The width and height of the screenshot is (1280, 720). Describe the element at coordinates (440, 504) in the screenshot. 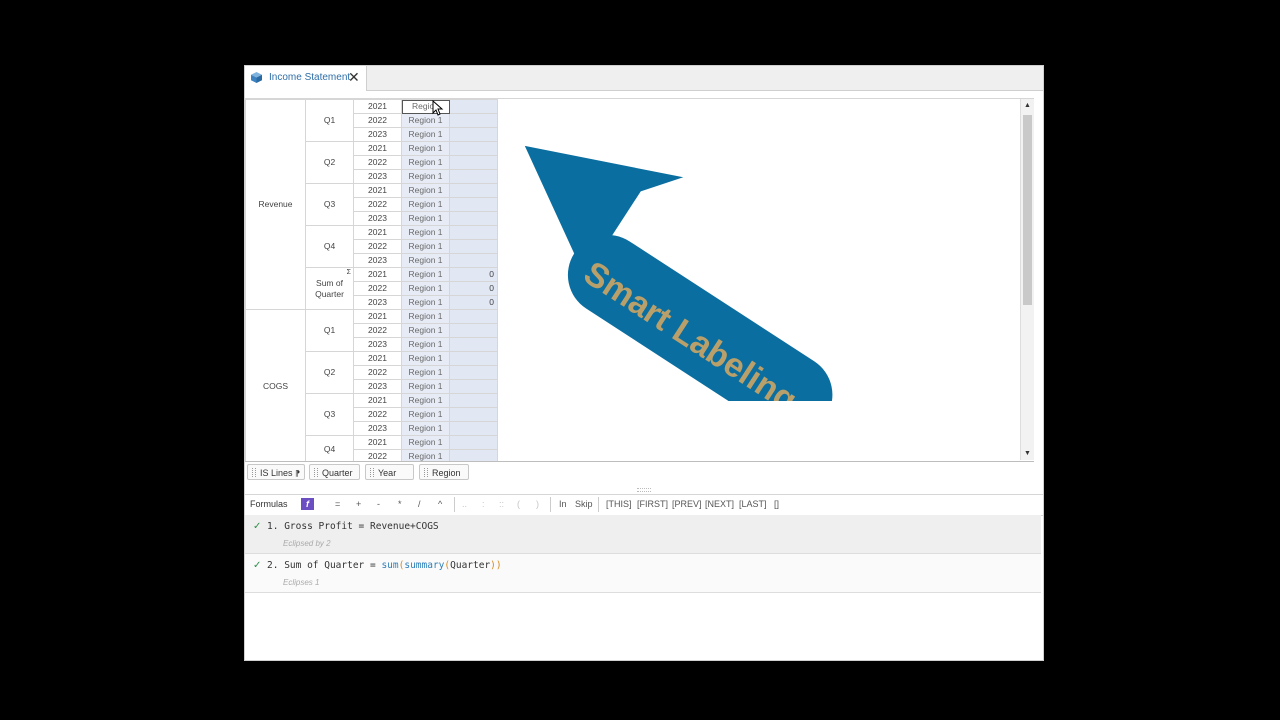

I see `op-power: ^` at that location.